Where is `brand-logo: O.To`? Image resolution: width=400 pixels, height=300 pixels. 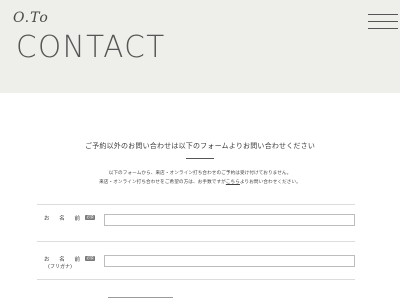
brand-logo: O.To is located at coordinates (31, 18).